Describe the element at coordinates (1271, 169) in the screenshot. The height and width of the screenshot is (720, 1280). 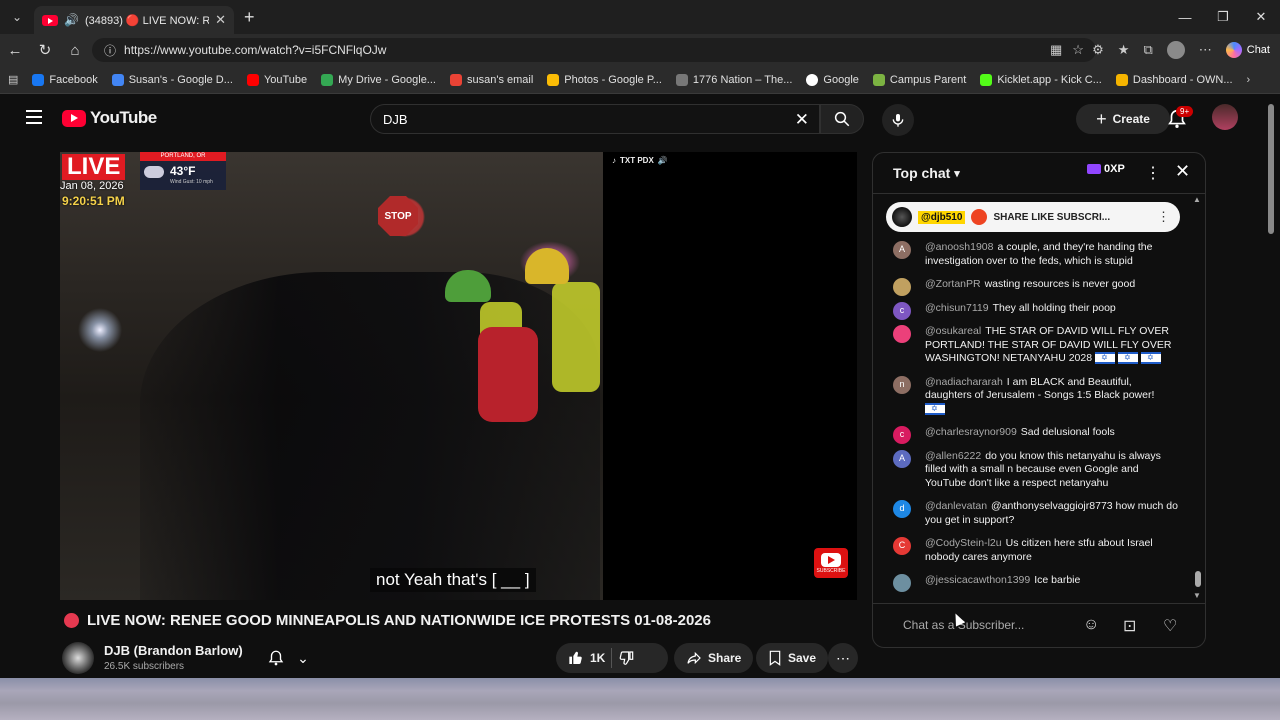
I see `page-scroll-thumb` at that location.